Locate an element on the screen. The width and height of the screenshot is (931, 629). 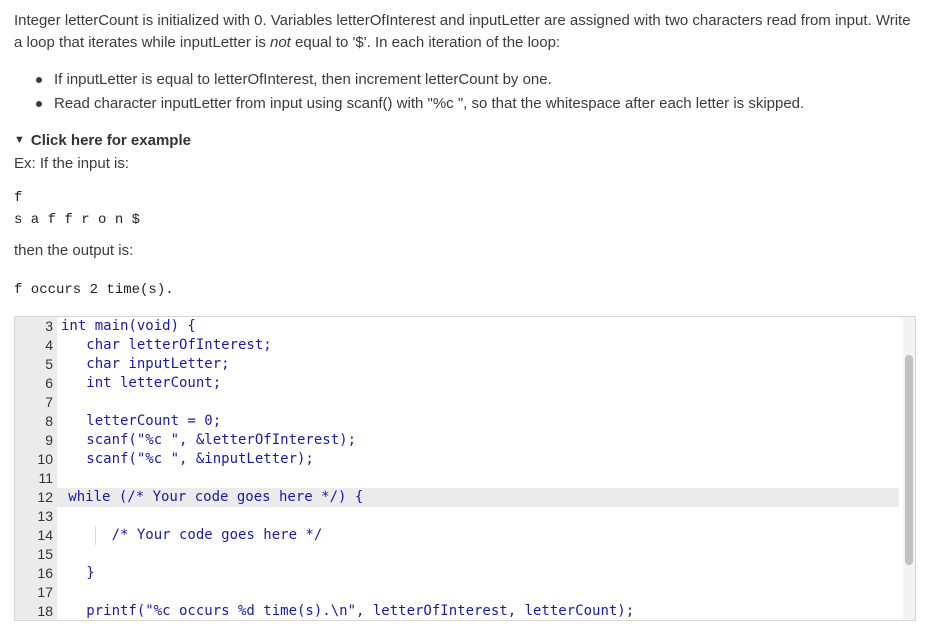
line-number: 8 is located at coordinates (49, 421).